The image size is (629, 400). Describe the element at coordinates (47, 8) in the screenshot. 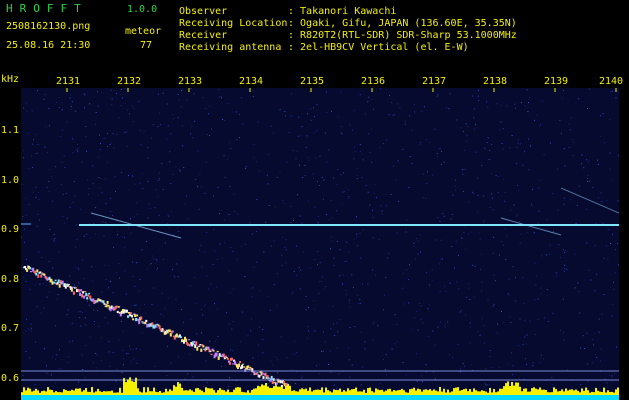

I see `app-title: HROFFT` at that location.